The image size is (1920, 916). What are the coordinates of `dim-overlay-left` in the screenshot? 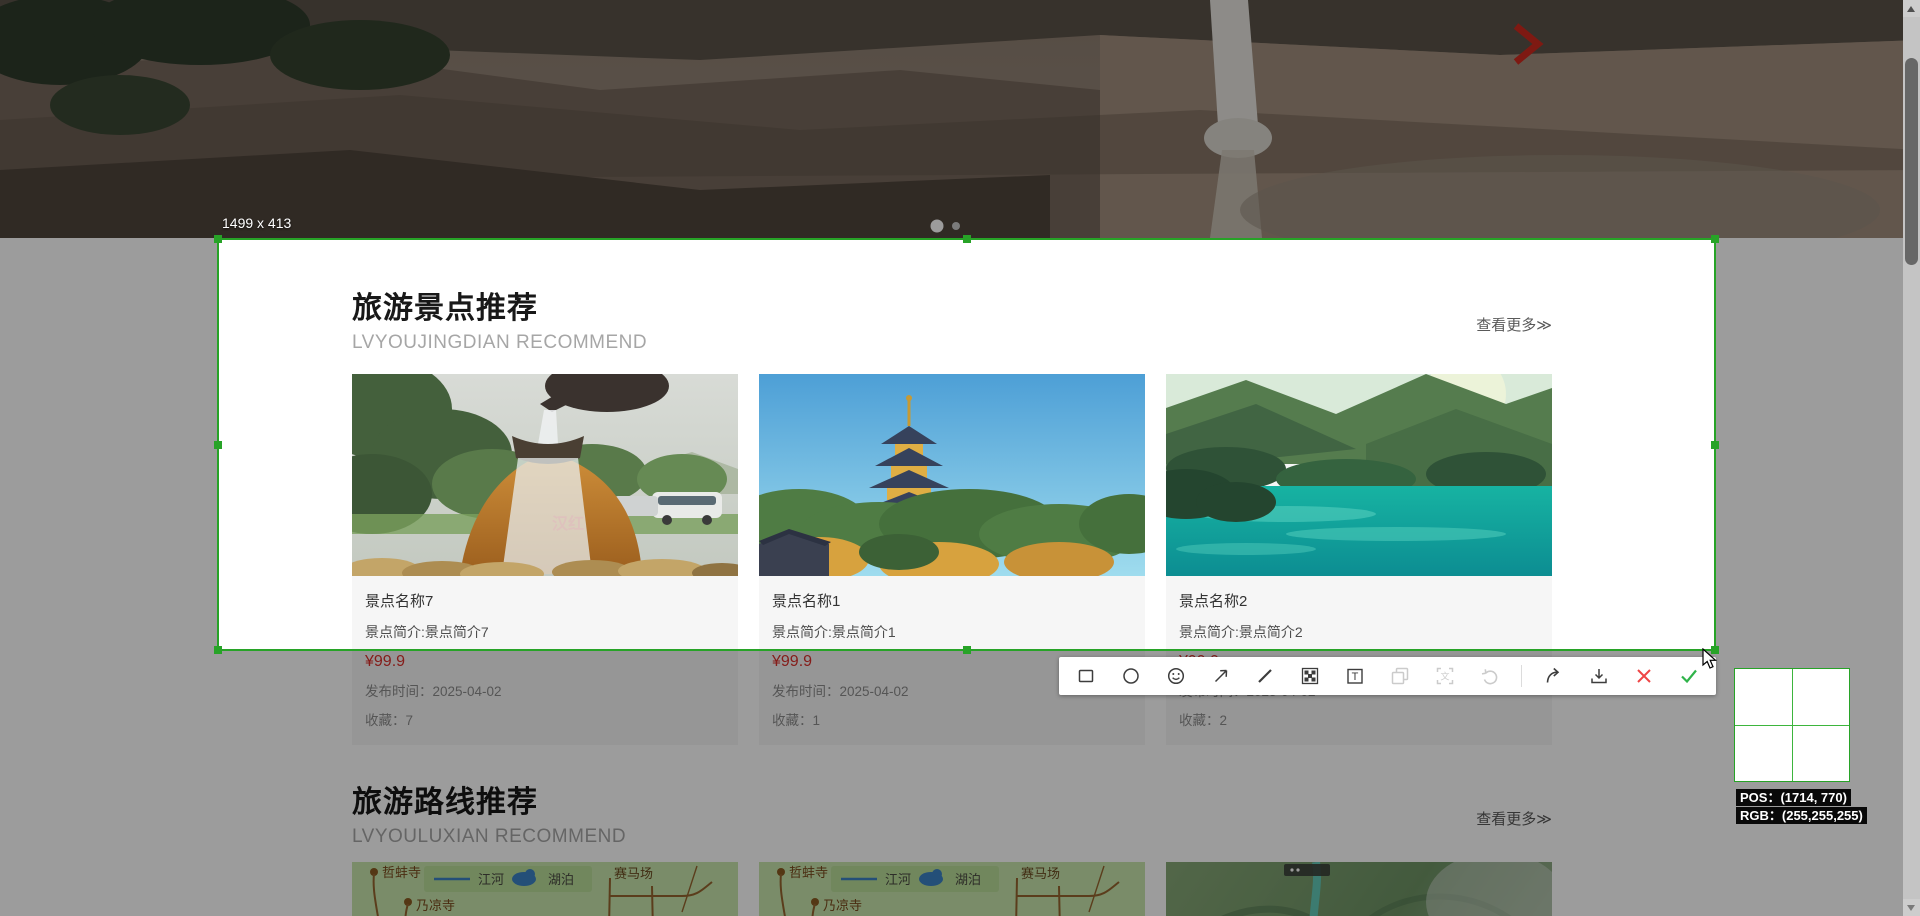 It's located at (108, 444).